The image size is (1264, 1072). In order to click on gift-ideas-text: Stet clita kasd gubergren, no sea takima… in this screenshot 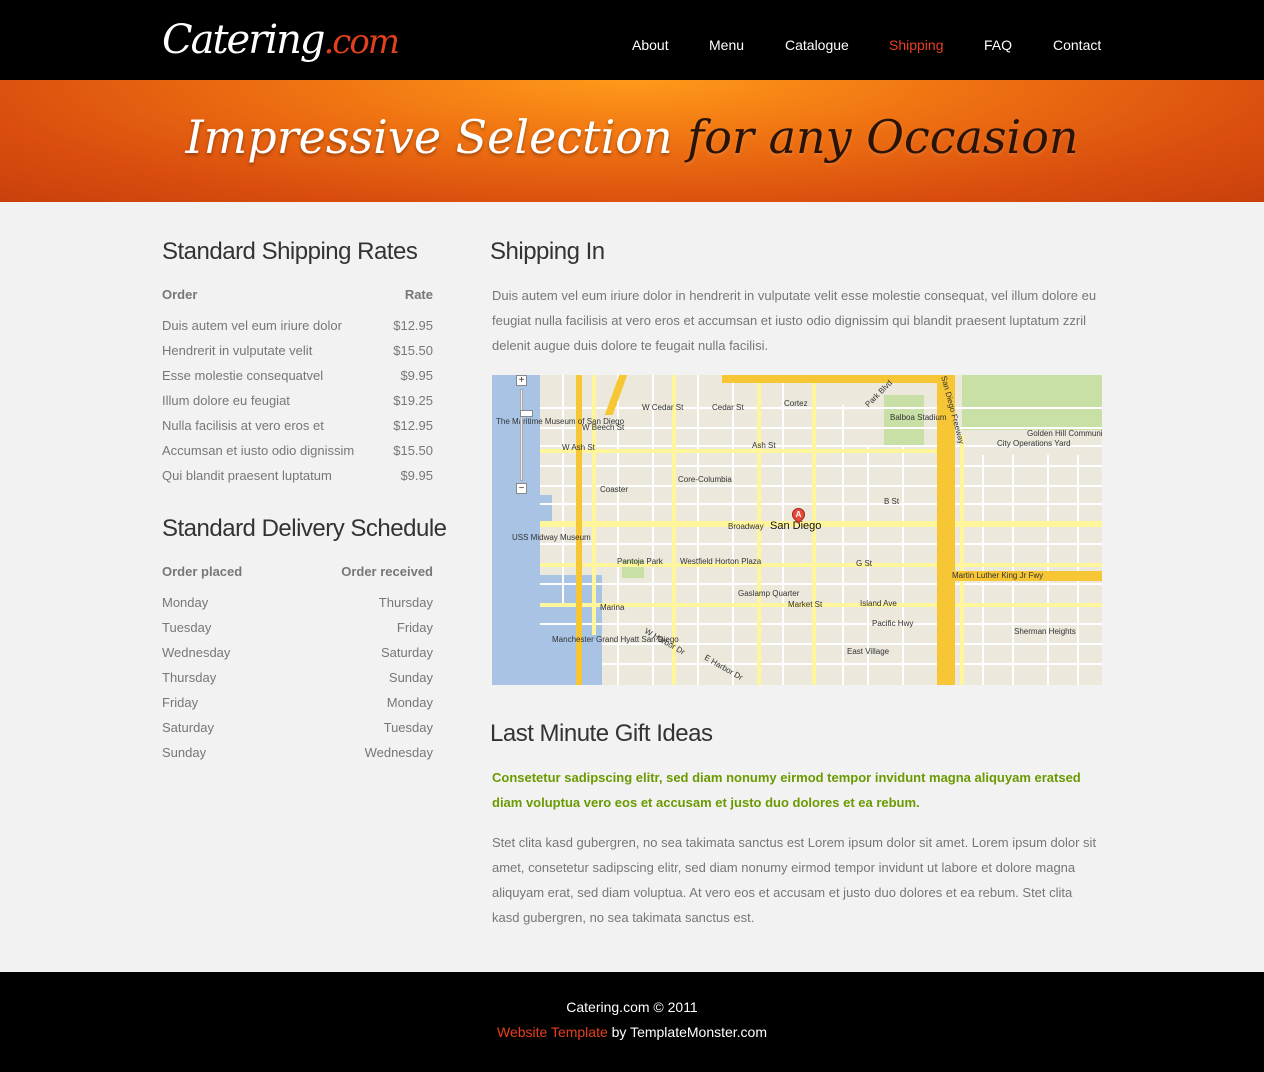, I will do `click(794, 880)`.